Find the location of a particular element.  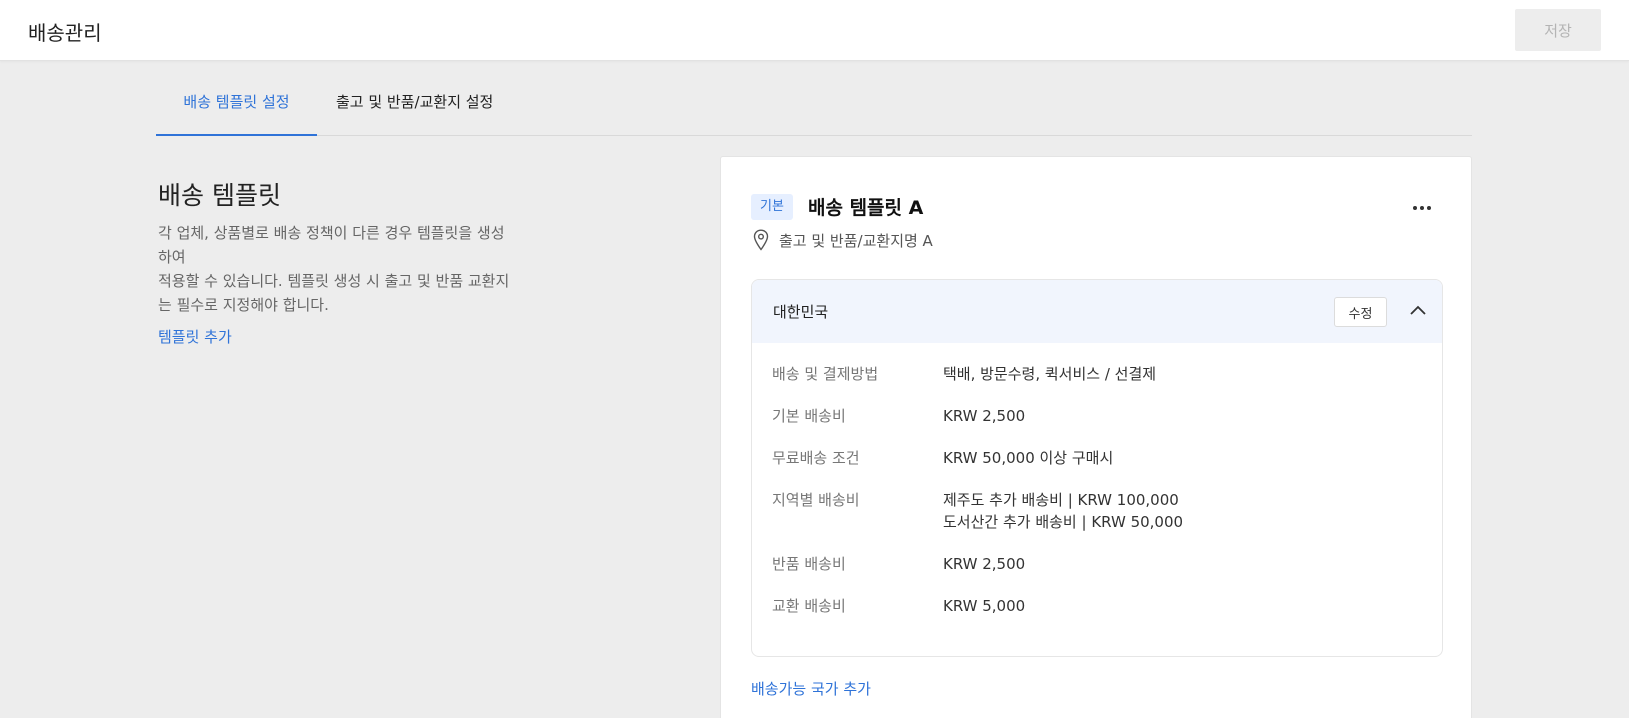

detail-label: 반품 배송비 is located at coordinates (809, 564).